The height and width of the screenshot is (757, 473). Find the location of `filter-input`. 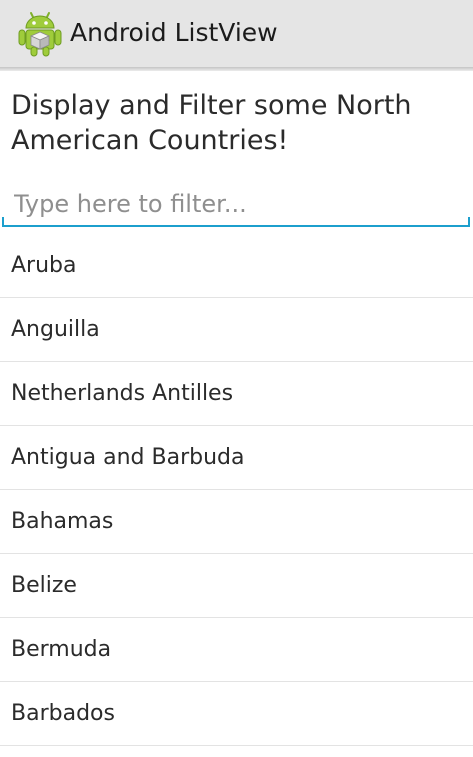

filter-input is located at coordinates (236, 204).